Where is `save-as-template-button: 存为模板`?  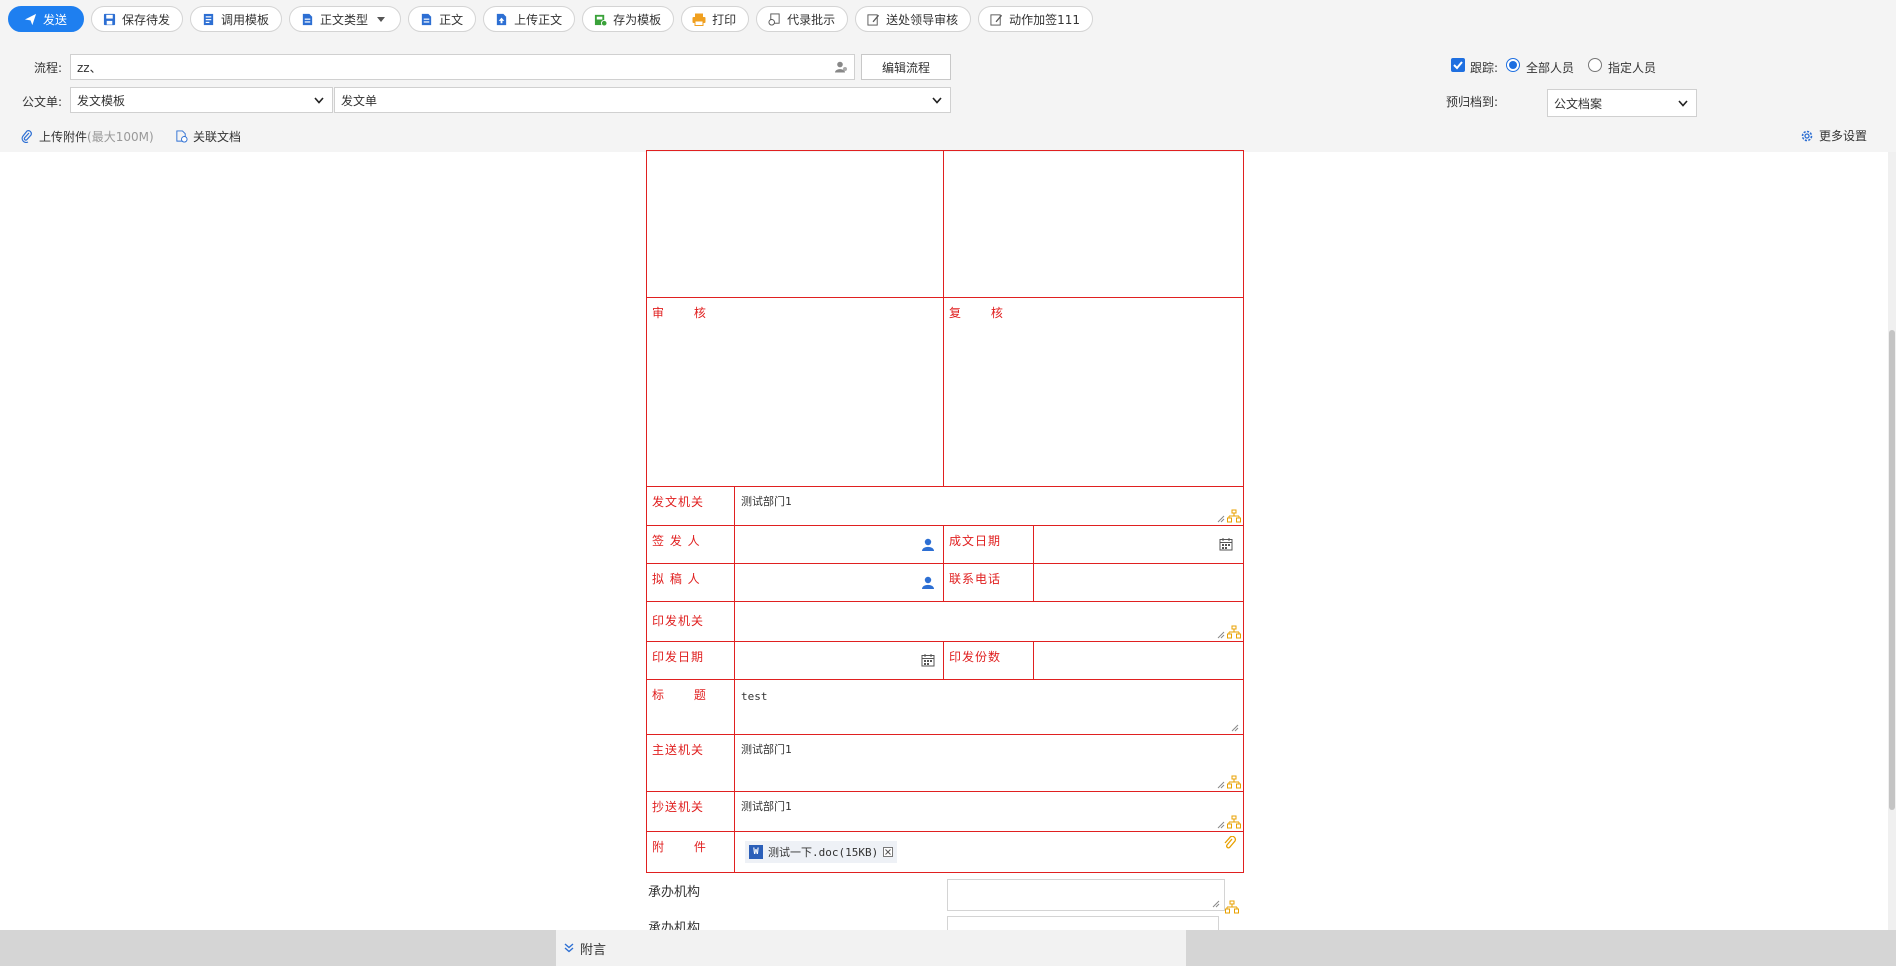 save-as-template-button: 存为模板 is located at coordinates (628, 19).